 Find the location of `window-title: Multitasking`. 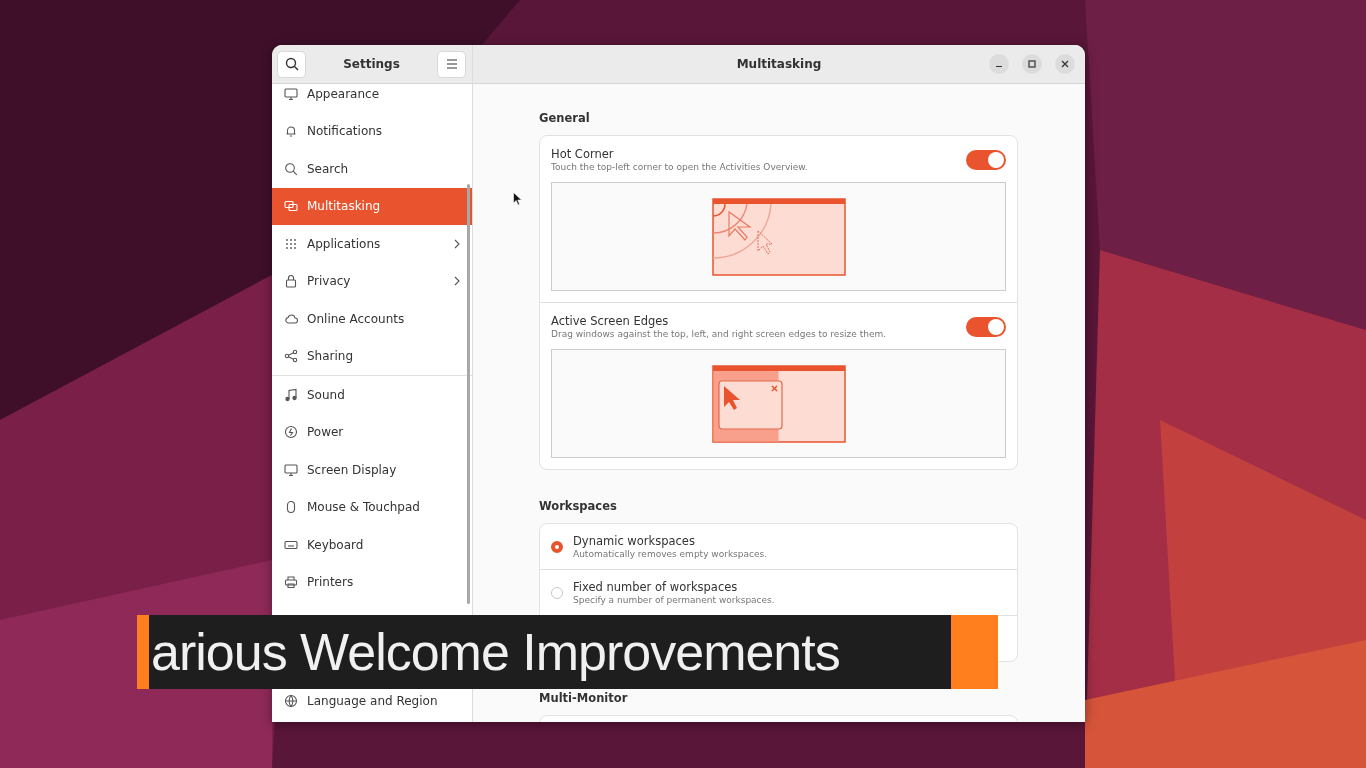

window-title: Multitasking is located at coordinates (779, 64).